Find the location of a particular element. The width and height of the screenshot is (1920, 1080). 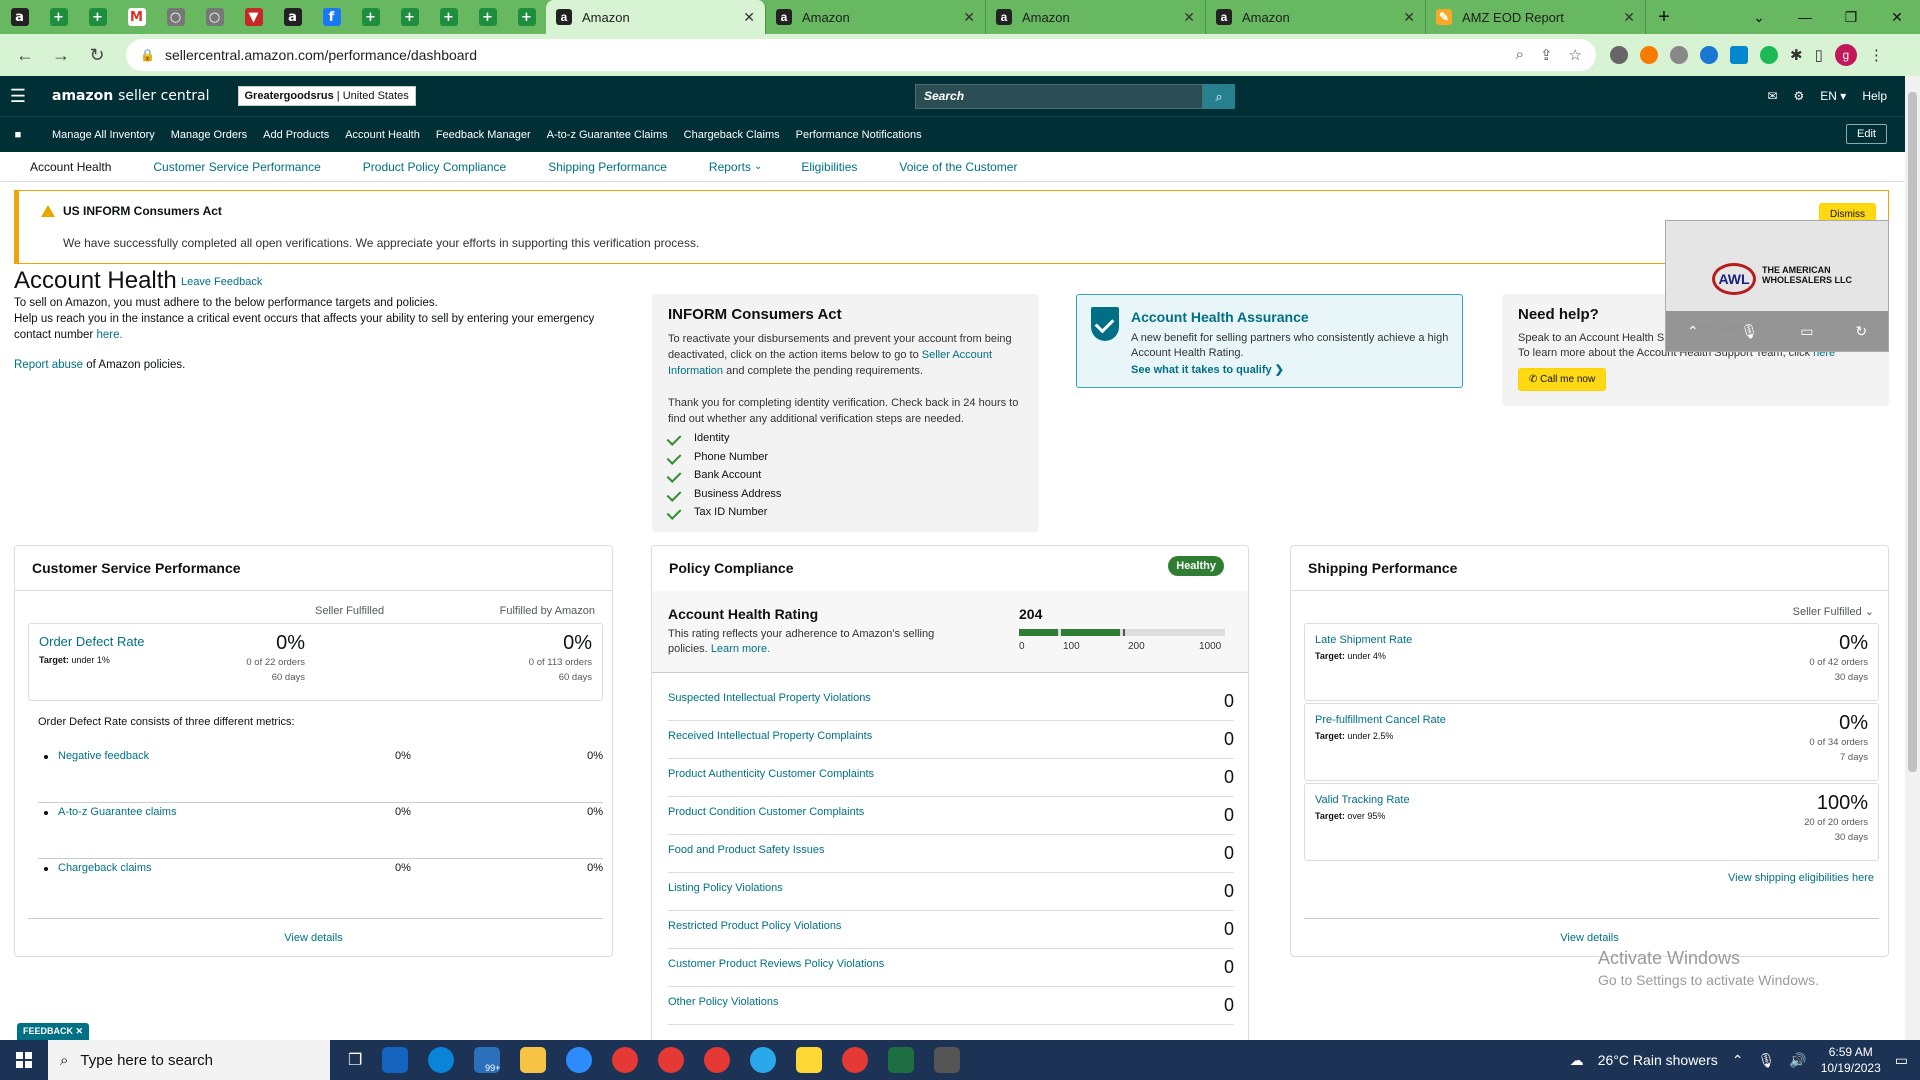

microphone-icon: 🎙 is located at coordinates (1766, 1060).